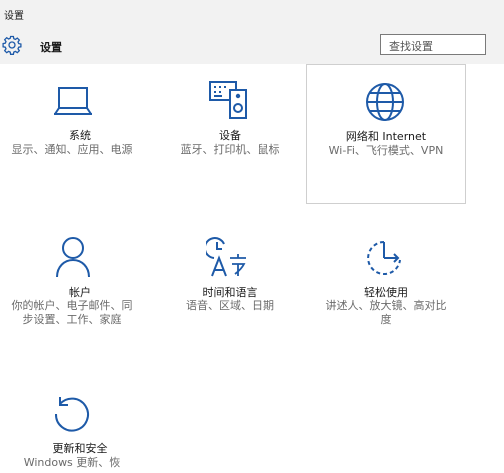 The width and height of the screenshot is (504, 473). I want to click on tile-update-security: 更新和安全 Windows 更新、恢, so click(80, 430).